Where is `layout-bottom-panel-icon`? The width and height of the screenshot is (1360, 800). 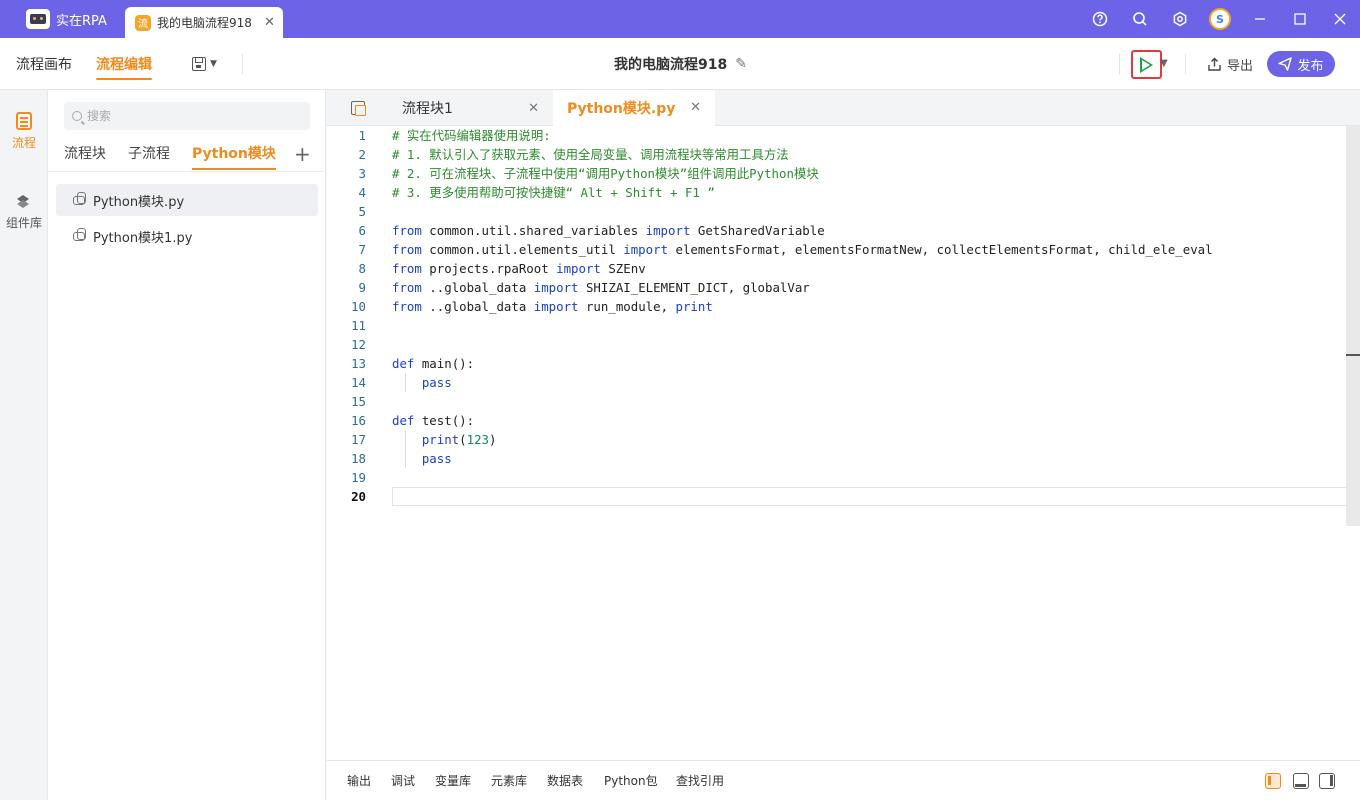 layout-bottom-panel-icon is located at coordinates (1301, 781).